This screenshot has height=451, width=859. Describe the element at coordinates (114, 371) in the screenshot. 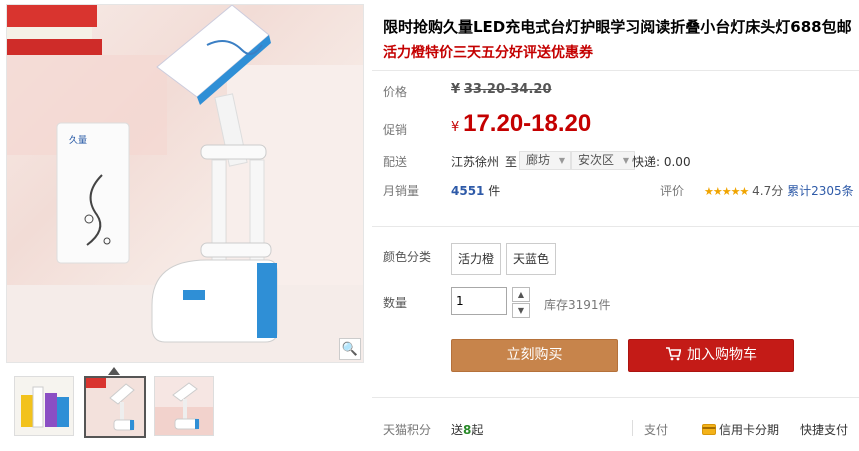

I see `thumbnail-pointer` at that location.